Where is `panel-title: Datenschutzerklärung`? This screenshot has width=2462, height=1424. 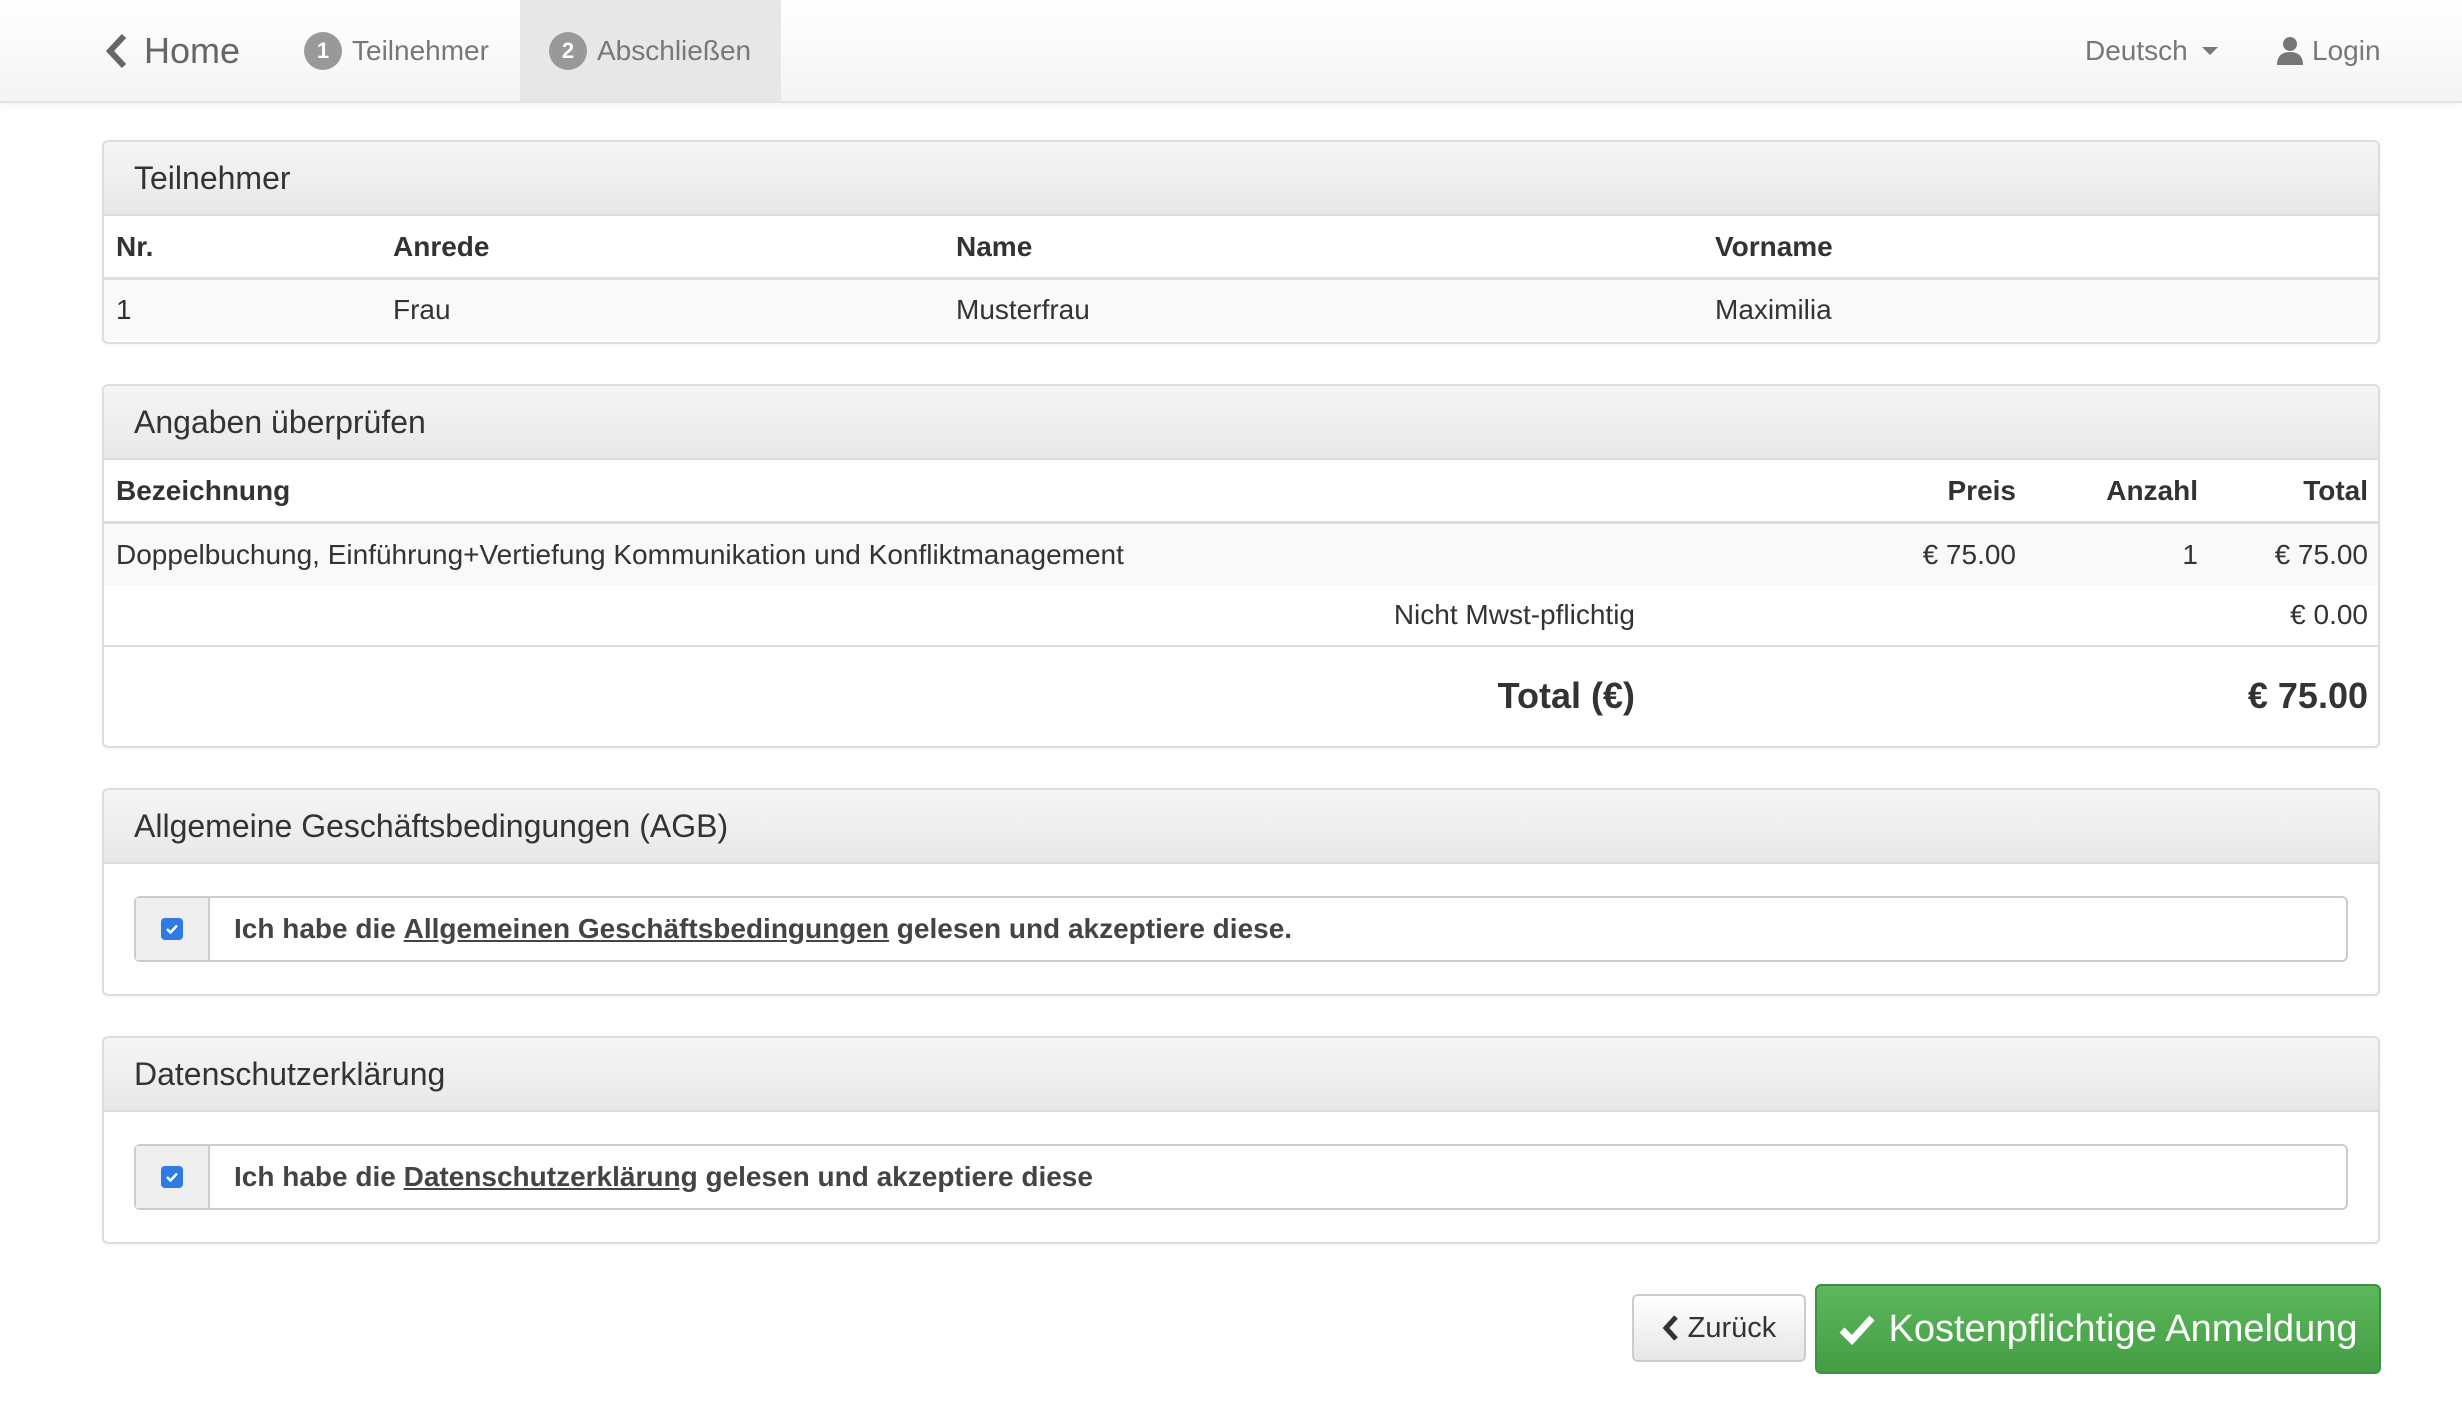
panel-title: Datenschutzerklärung is located at coordinates (1241, 1075).